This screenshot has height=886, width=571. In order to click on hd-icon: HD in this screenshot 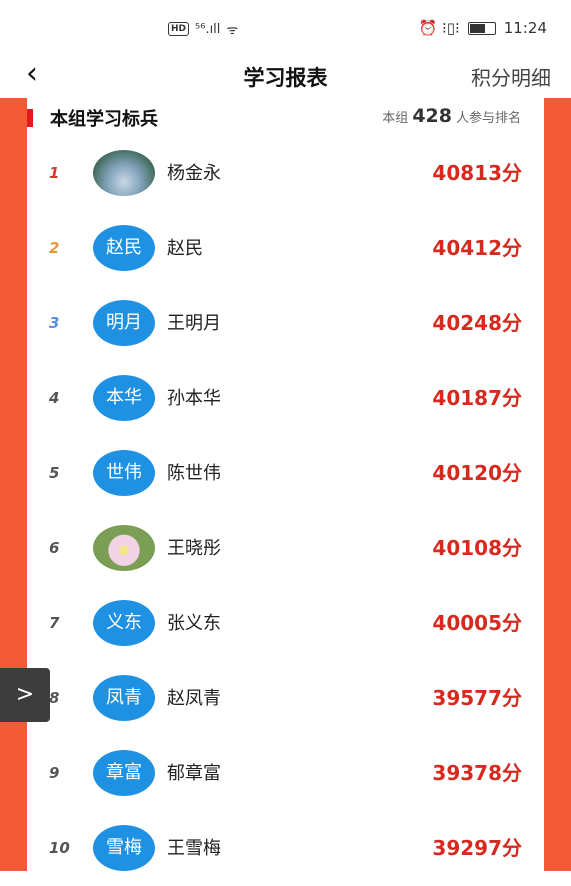, I will do `click(179, 29)`.